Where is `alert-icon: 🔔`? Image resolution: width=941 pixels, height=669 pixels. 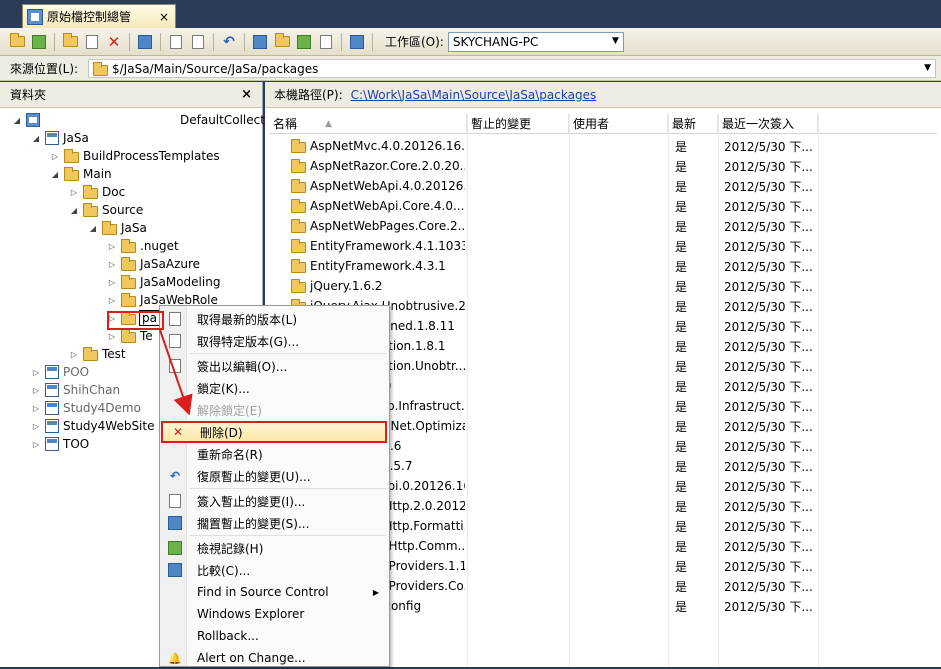 alert-icon: 🔔 is located at coordinates (175, 658).